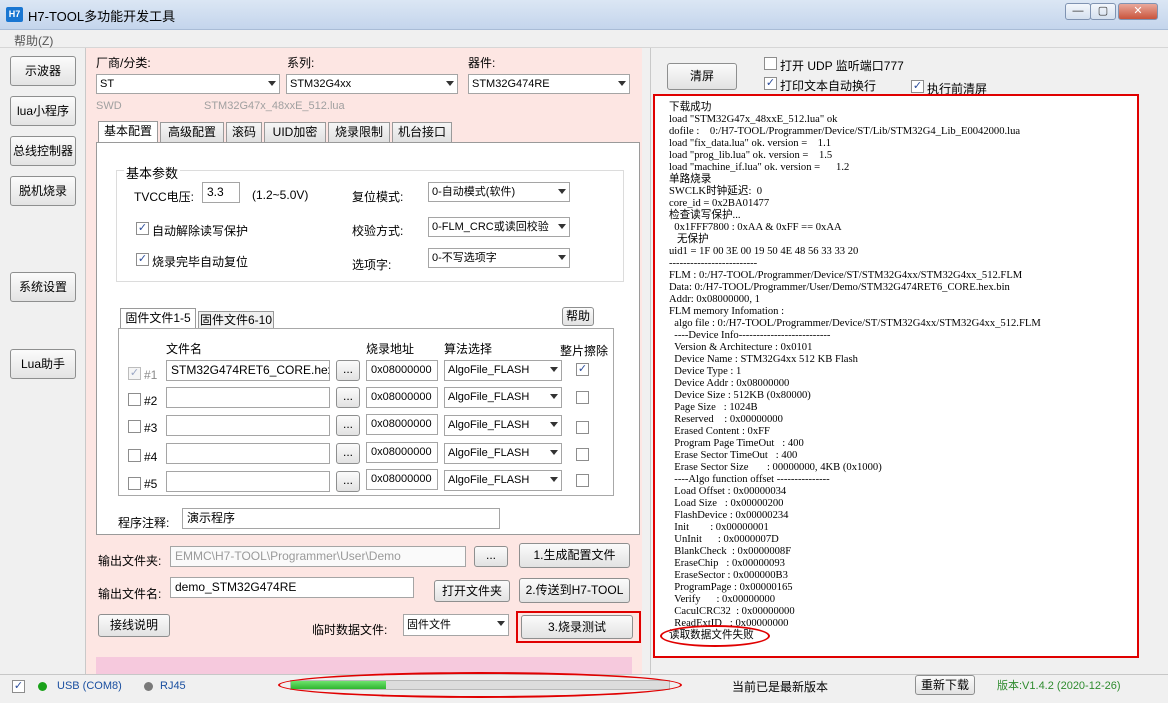 The height and width of the screenshot is (703, 1168). I want to click on minimize-button: —, so click(1078, 11).